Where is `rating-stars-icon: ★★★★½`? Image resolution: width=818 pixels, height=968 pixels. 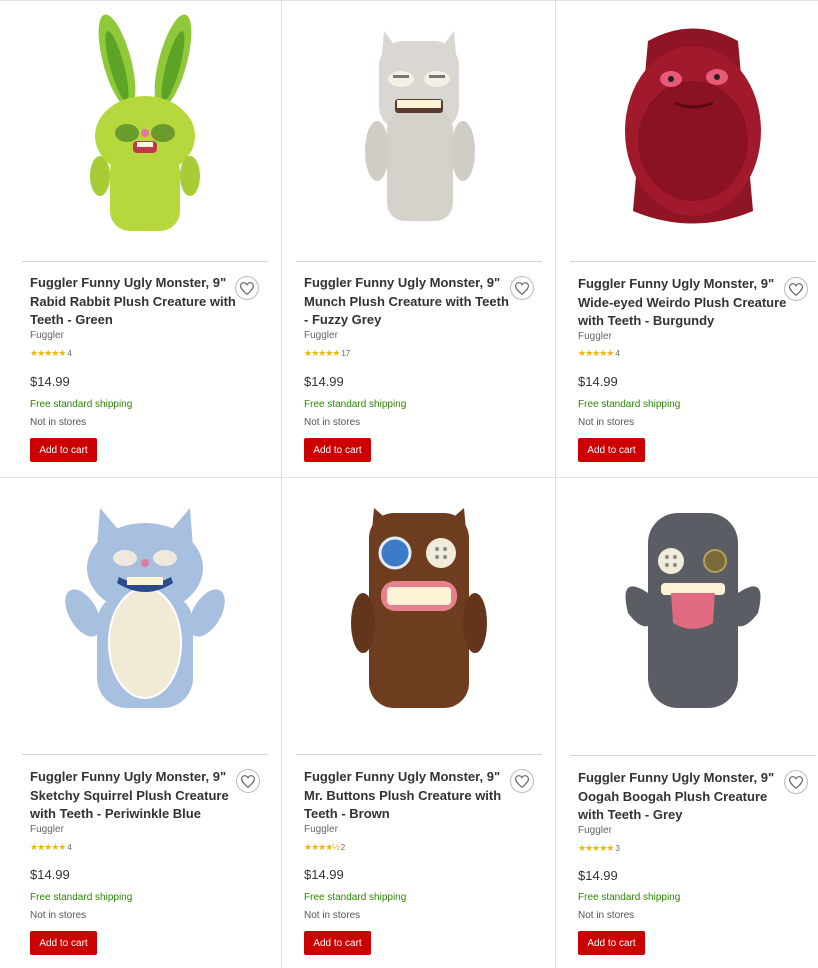 rating-stars-icon: ★★★★½ is located at coordinates (322, 847).